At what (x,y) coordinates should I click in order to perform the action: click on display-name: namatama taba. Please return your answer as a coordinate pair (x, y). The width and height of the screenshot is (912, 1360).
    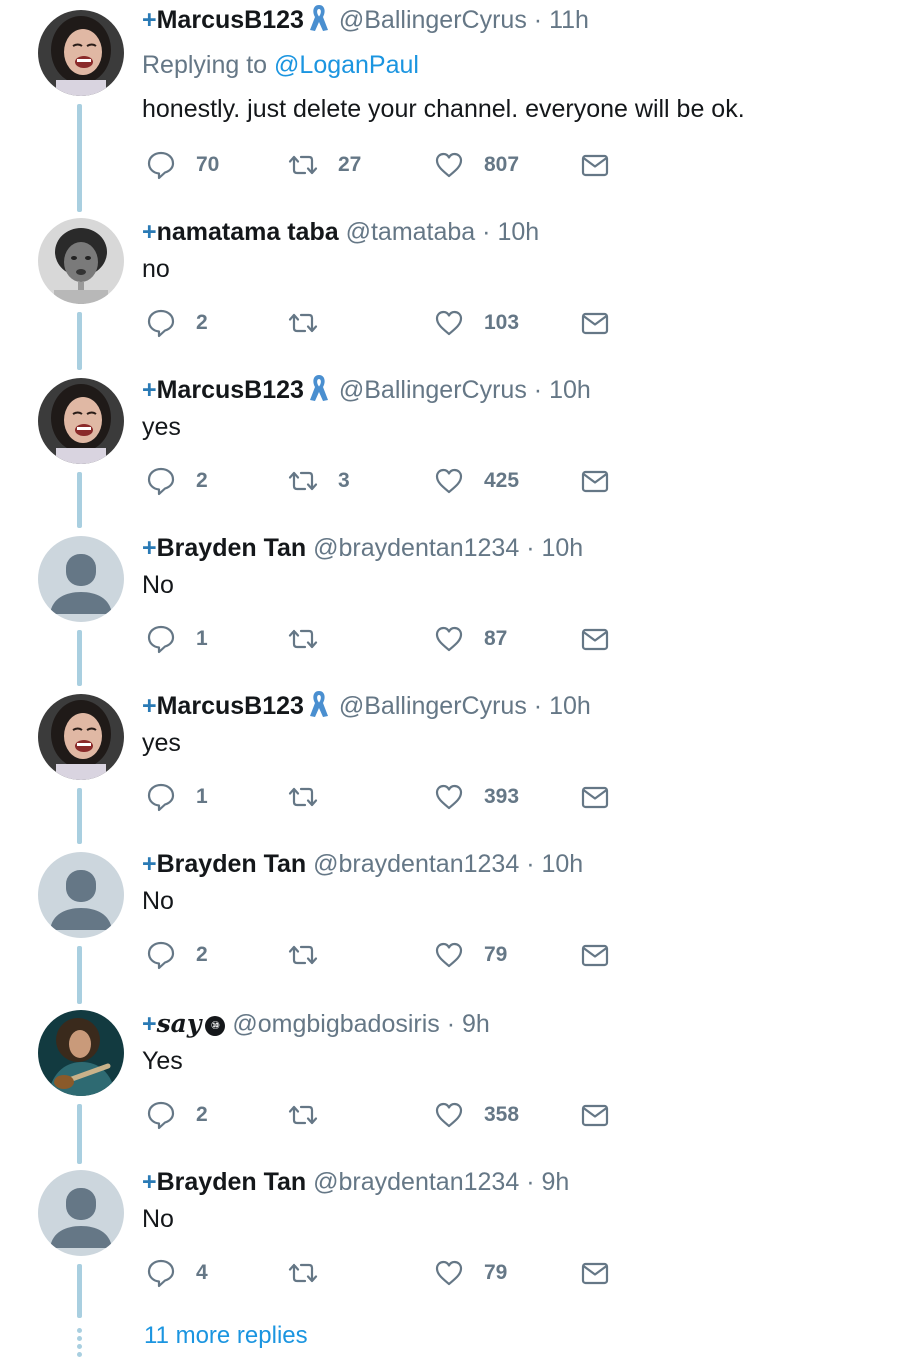
    Looking at the image, I should click on (248, 232).